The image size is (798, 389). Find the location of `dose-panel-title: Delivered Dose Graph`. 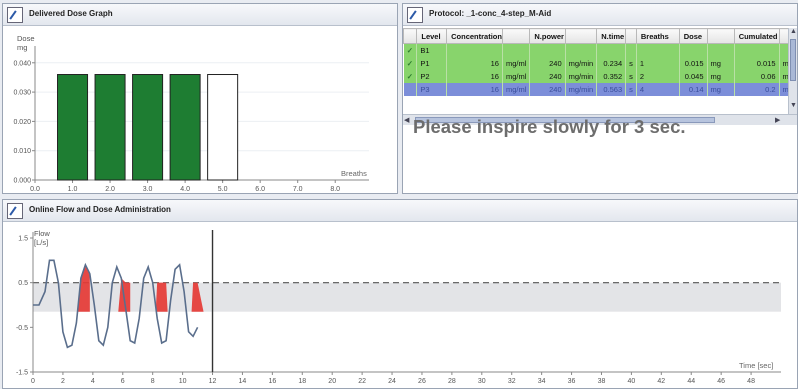

dose-panel-title: Delivered Dose Graph is located at coordinates (71, 13).